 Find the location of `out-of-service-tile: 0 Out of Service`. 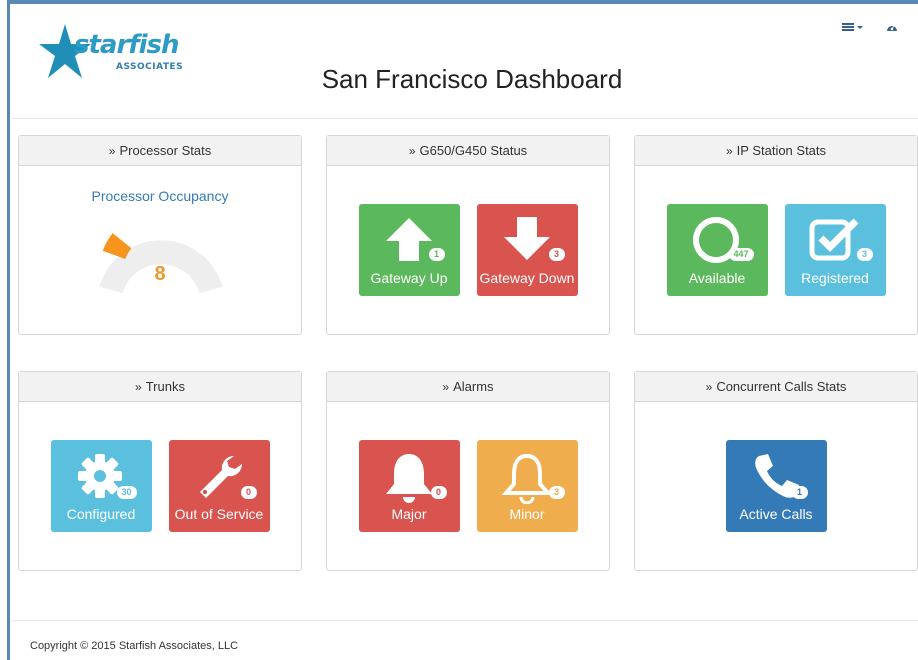

out-of-service-tile: 0 Out of Service is located at coordinates (219, 486).